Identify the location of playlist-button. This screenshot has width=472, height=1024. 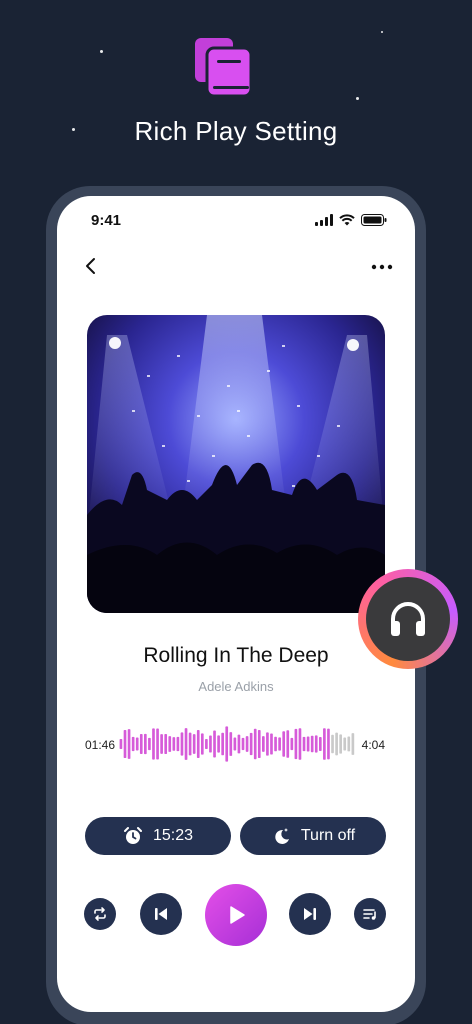
(370, 914).